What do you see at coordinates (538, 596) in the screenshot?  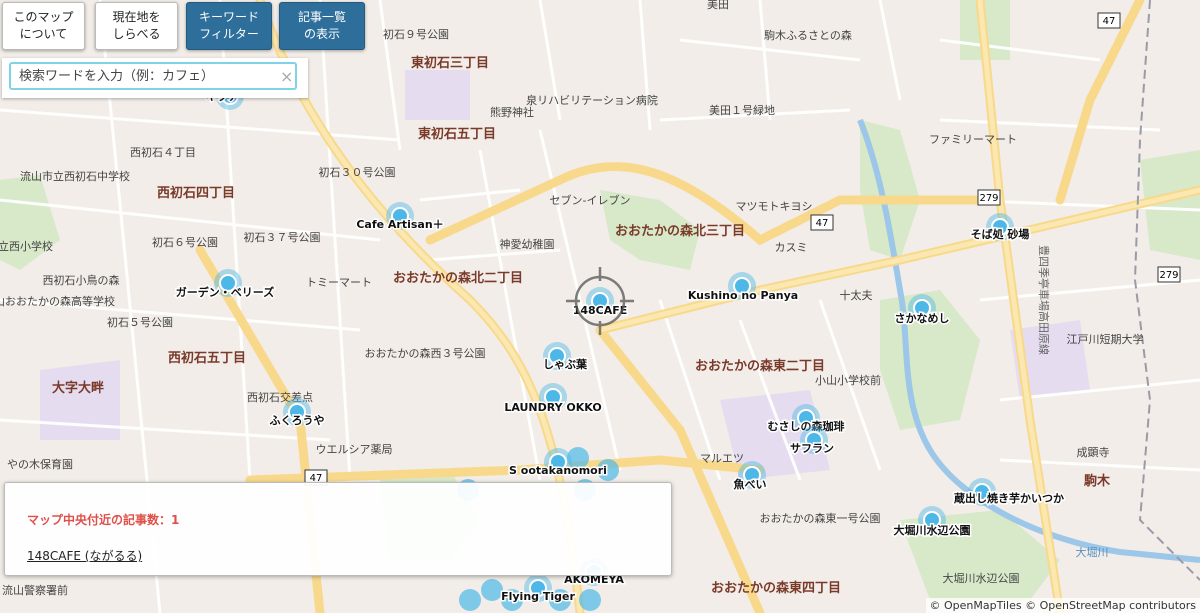 I see `article-marker-label: Flying Tiger` at bounding box center [538, 596].